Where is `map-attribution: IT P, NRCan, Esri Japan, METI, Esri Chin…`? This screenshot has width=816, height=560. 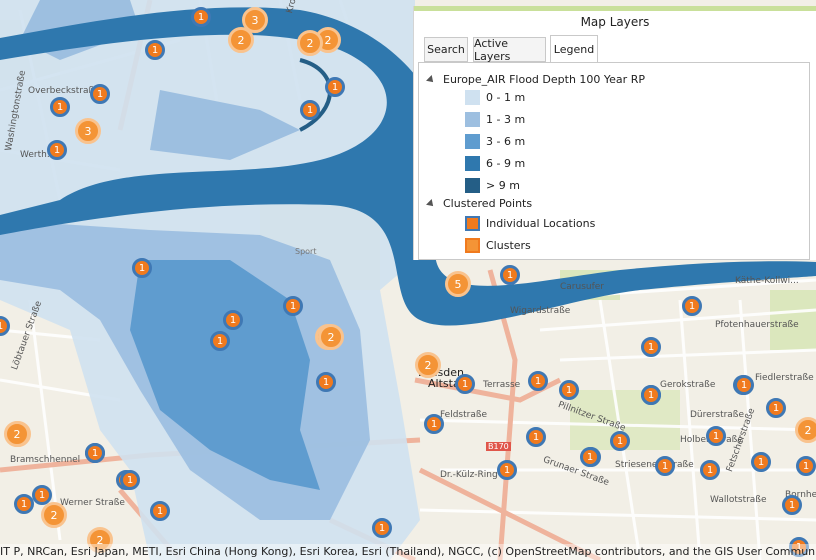 map-attribution: IT P, NRCan, Esri Japan, METI, Esri Chin… is located at coordinates (408, 552).